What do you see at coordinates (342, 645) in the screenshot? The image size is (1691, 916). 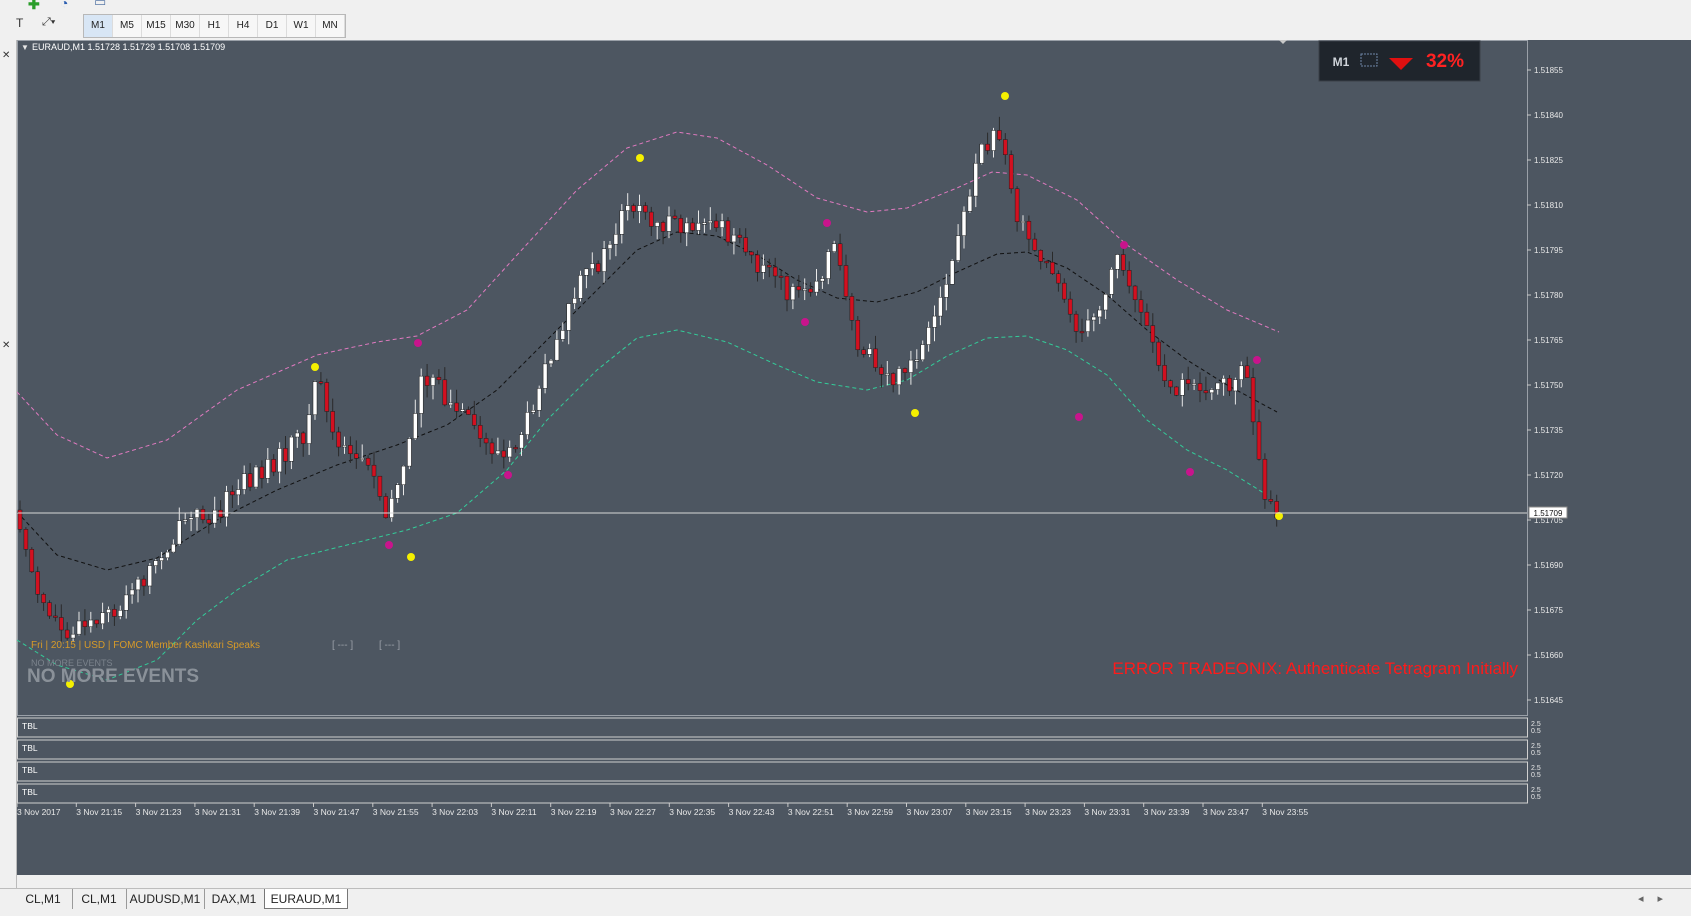 I see `news-bracket-1: [ --- ]` at bounding box center [342, 645].